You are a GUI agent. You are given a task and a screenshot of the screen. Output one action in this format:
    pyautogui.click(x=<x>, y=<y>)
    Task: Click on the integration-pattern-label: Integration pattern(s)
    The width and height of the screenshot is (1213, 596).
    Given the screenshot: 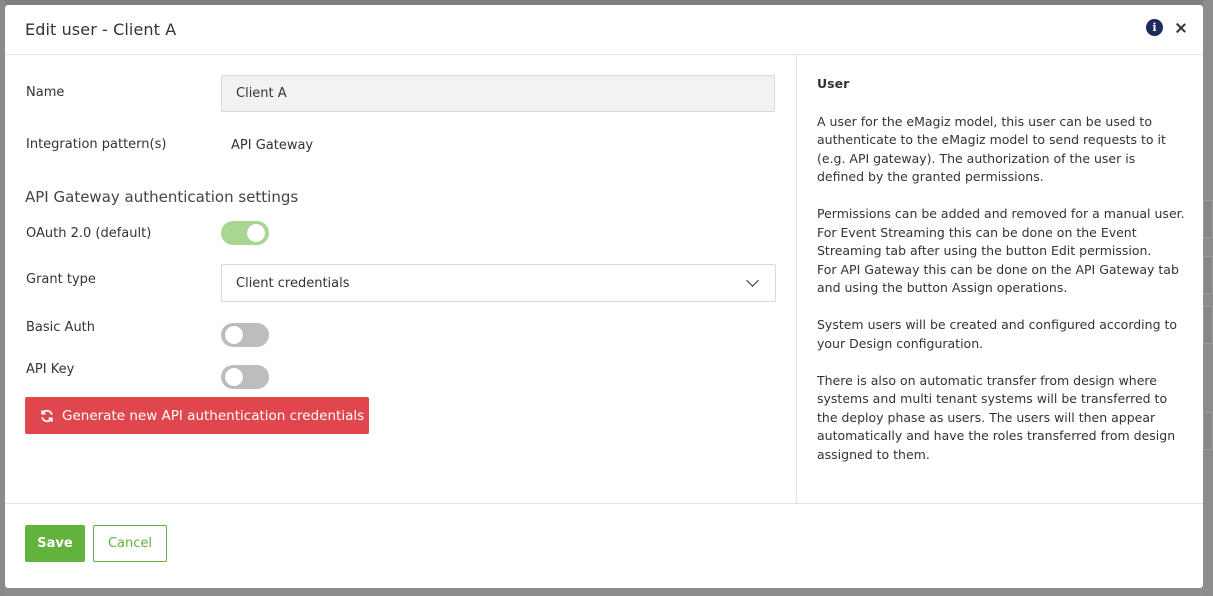 What is the action you would take?
    pyautogui.click(x=96, y=144)
    